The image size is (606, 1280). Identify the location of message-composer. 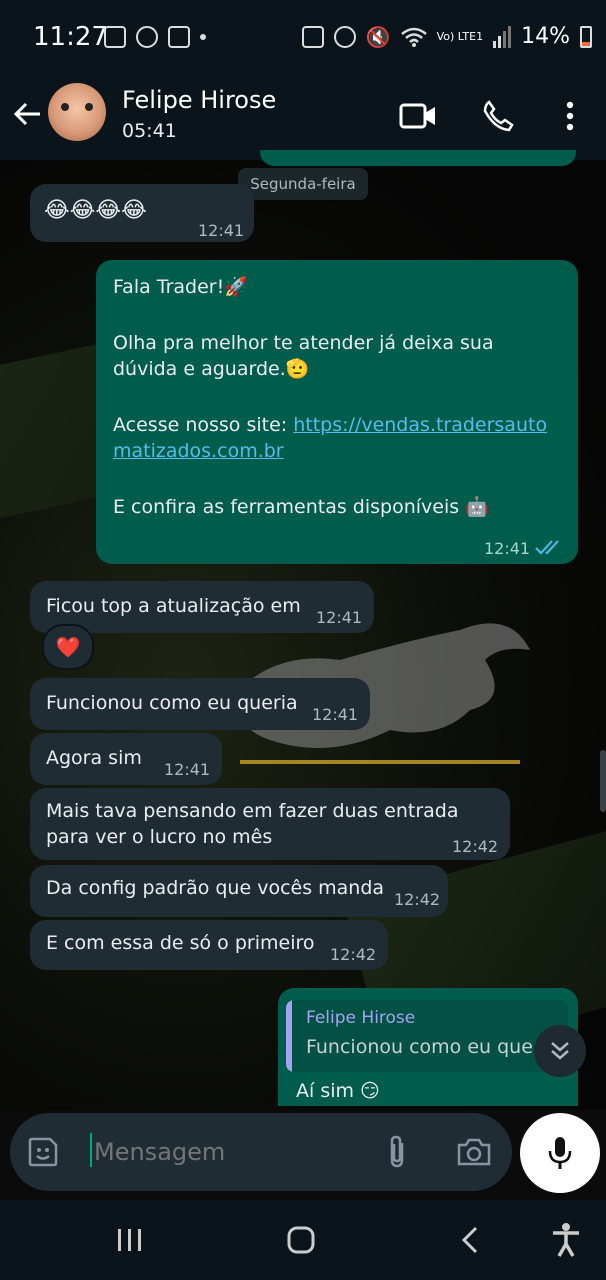
(261, 1152).